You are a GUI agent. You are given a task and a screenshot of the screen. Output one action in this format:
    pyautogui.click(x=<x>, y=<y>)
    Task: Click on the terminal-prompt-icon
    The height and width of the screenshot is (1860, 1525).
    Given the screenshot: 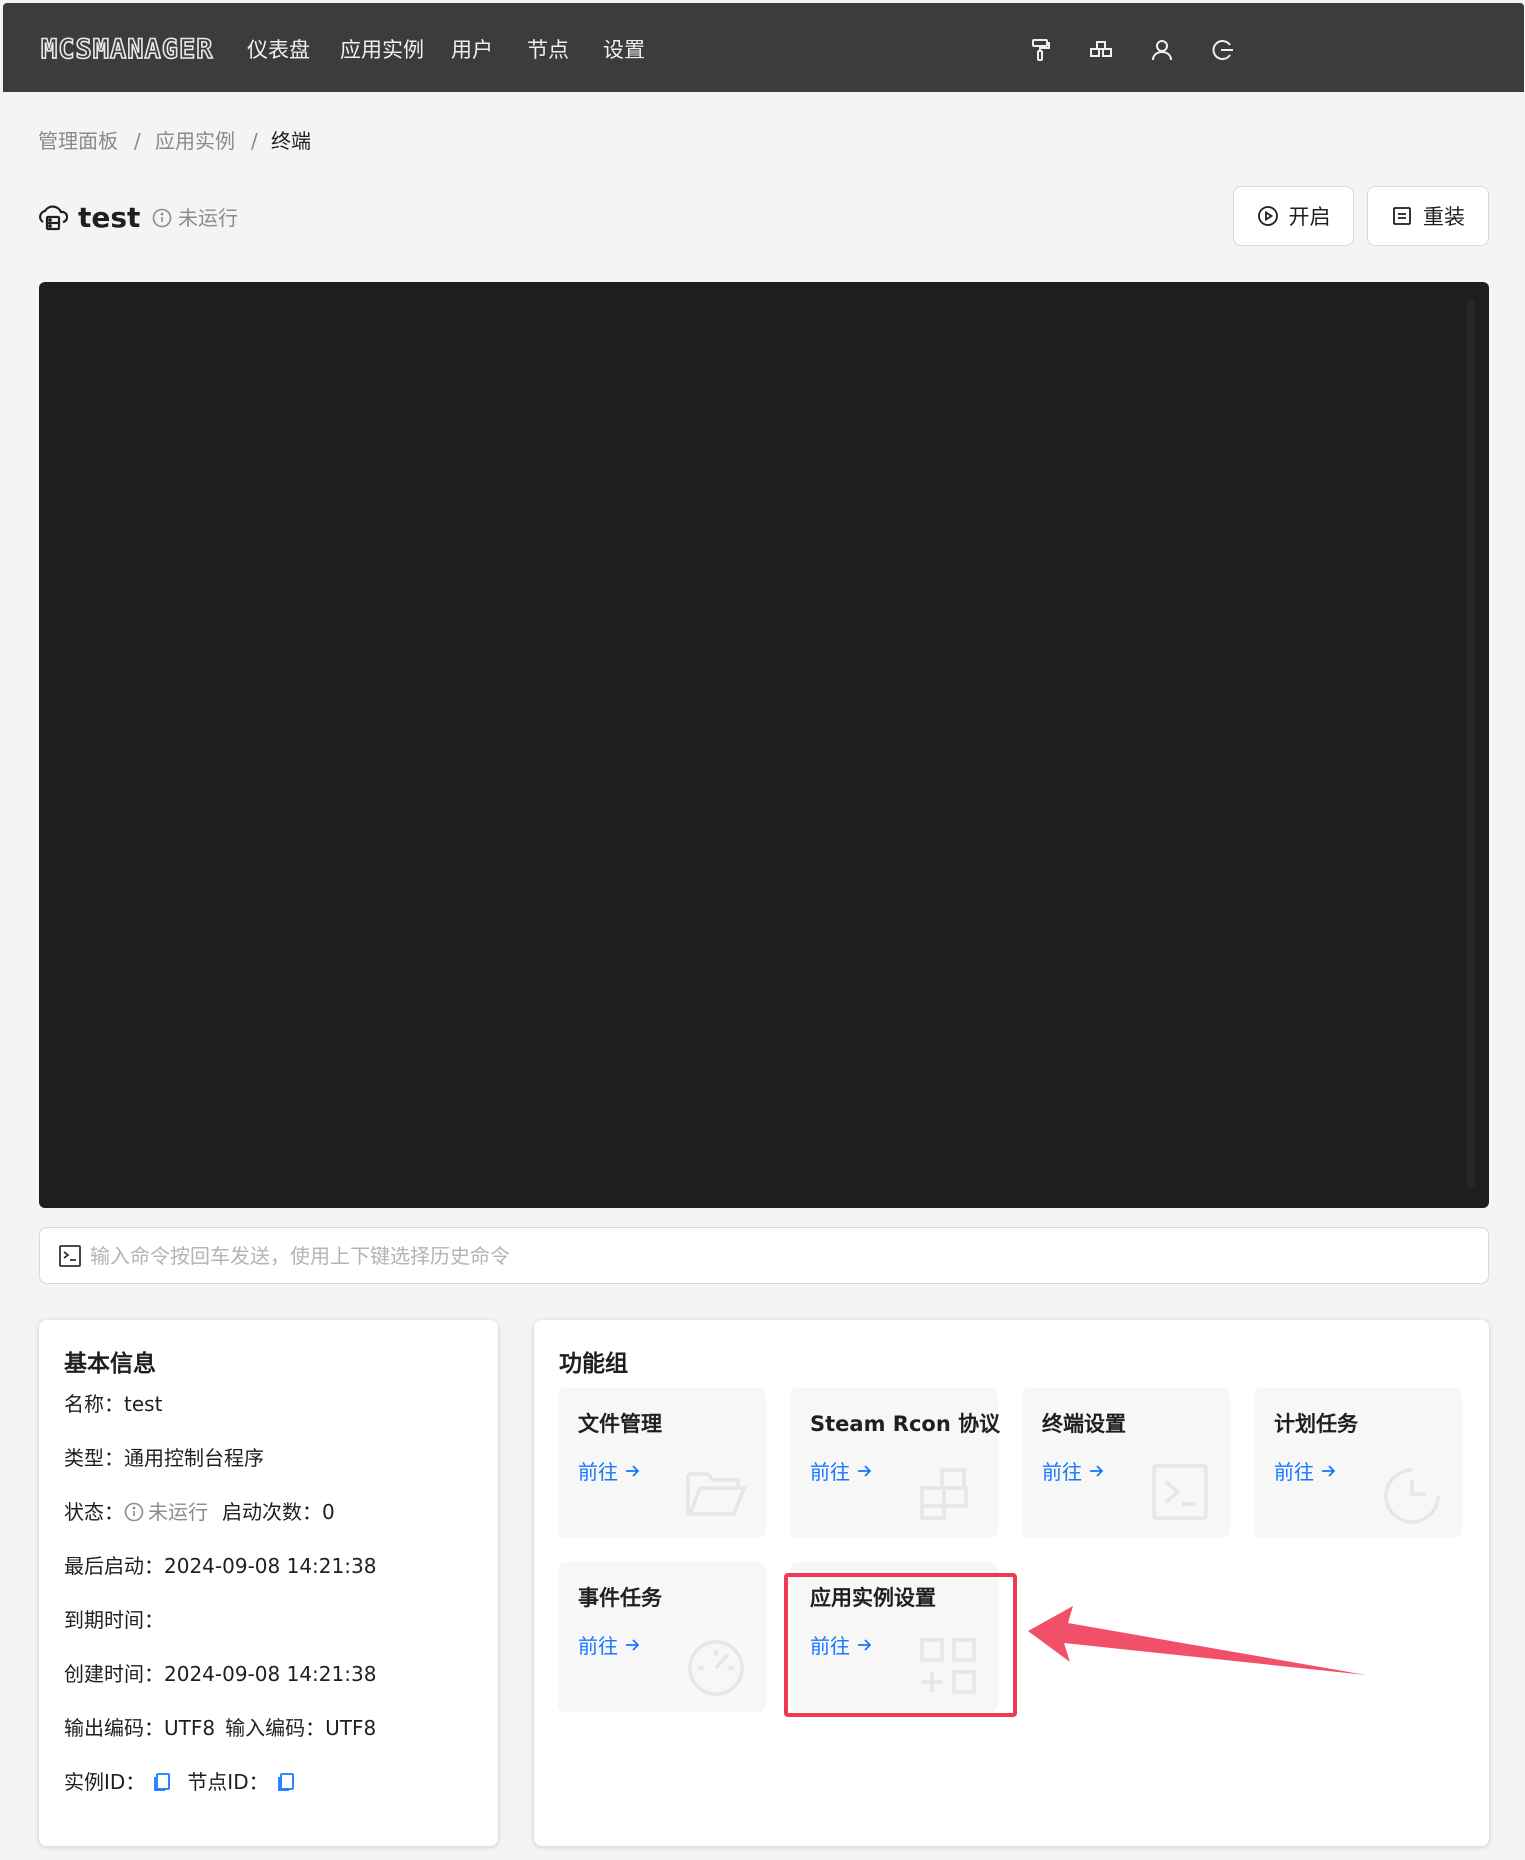 What is the action you would take?
    pyautogui.click(x=70, y=1256)
    